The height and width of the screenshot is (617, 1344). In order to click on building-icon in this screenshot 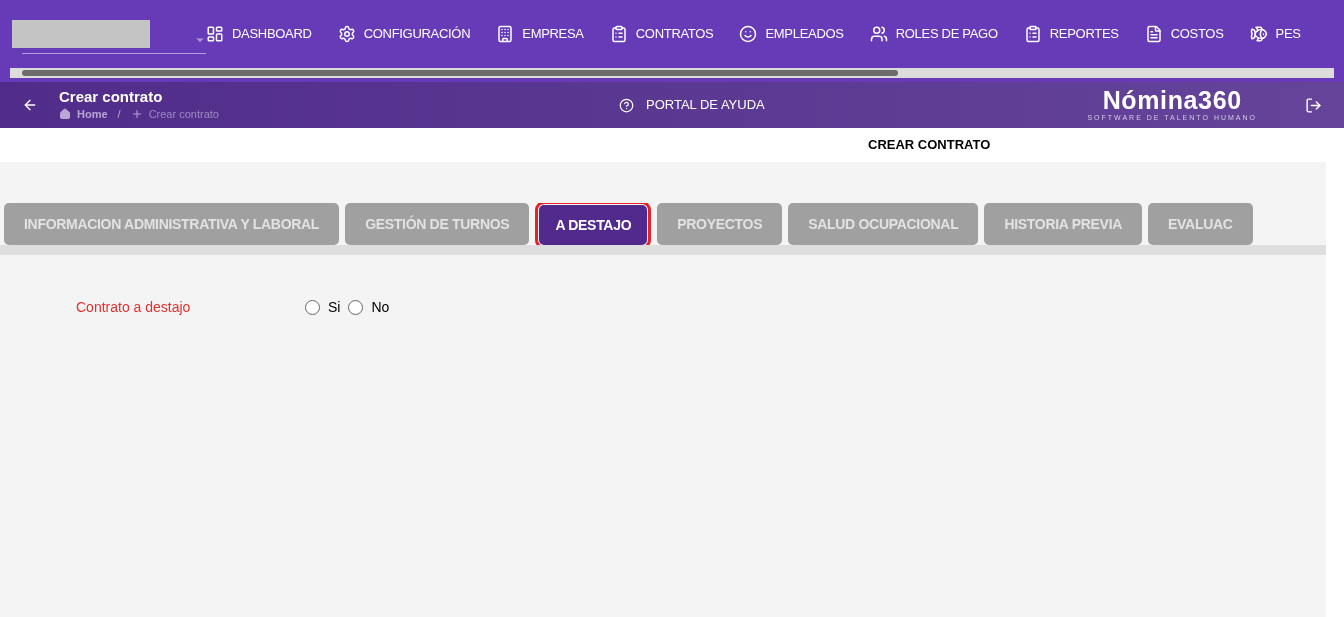, I will do `click(505, 34)`.